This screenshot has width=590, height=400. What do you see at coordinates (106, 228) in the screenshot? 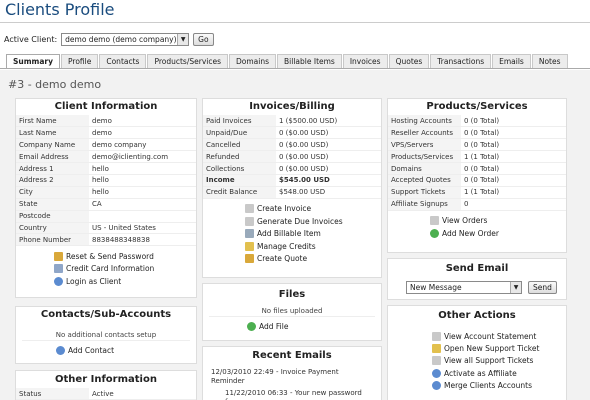
I see `table-row: Country US - United States` at bounding box center [106, 228].